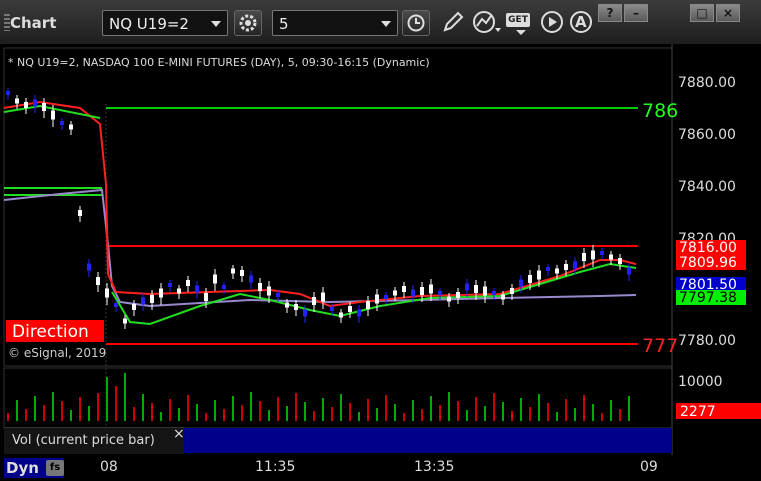 The height and width of the screenshot is (481, 761). What do you see at coordinates (149, 24) in the screenshot?
I see `symbol-value: NQ U19=2` at bounding box center [149, 24].